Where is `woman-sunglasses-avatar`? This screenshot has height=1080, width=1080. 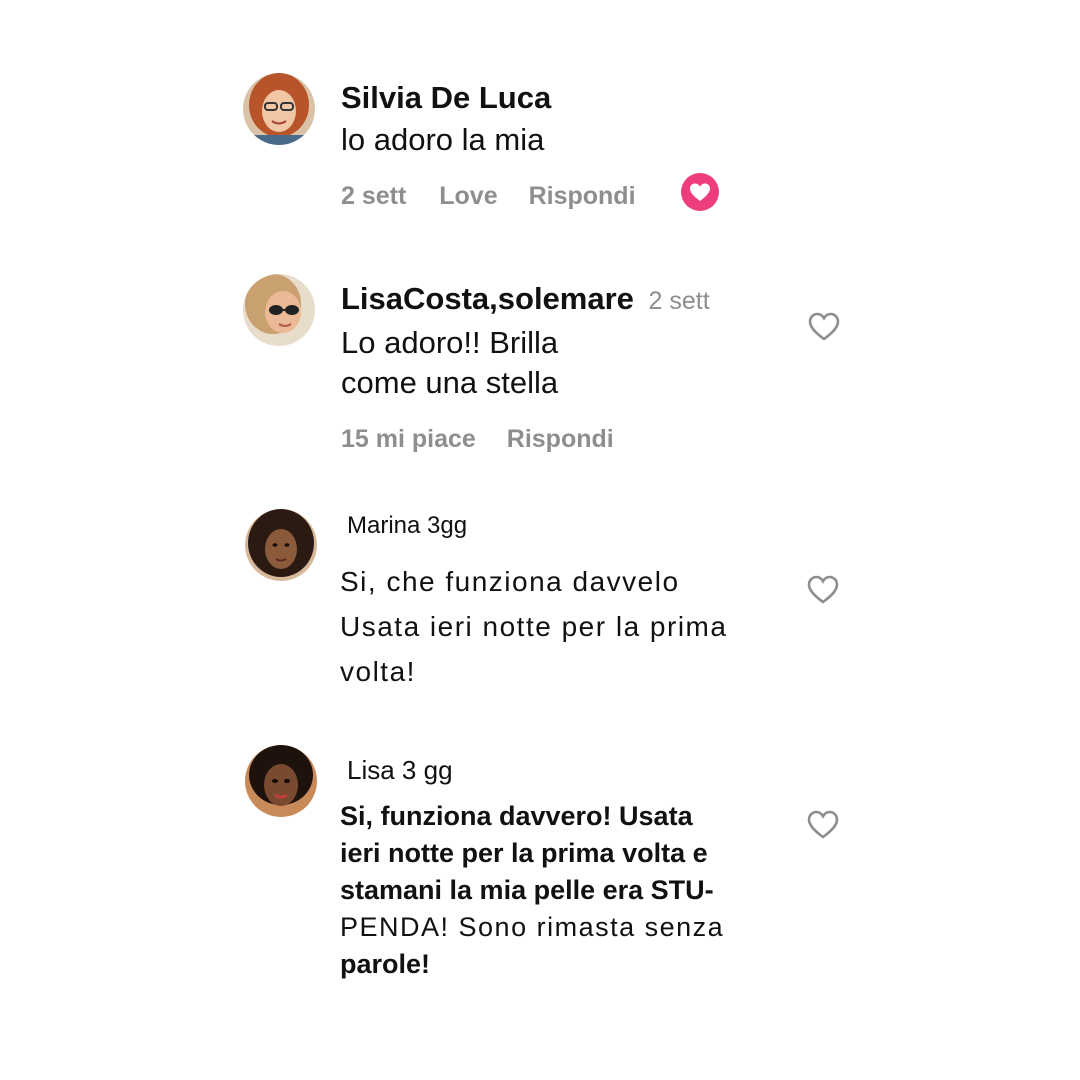
woman-sunglasses-avatar is located at coordinates (279, 310).